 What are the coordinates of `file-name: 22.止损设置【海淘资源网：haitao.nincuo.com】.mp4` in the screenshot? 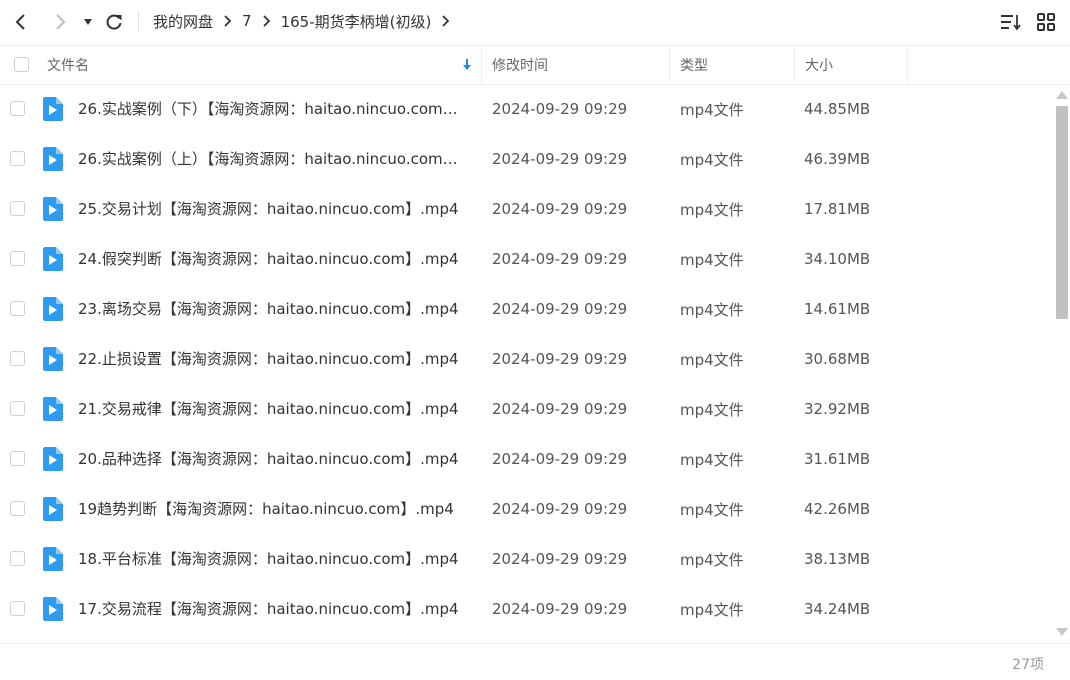 It's located at (270, 359).